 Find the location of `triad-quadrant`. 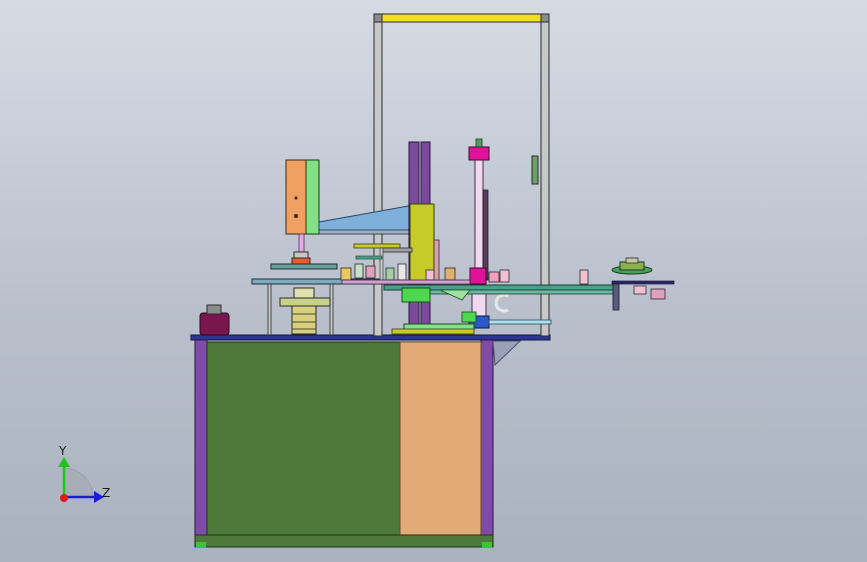

triad-quadrant is located at coordinates (78, 482).